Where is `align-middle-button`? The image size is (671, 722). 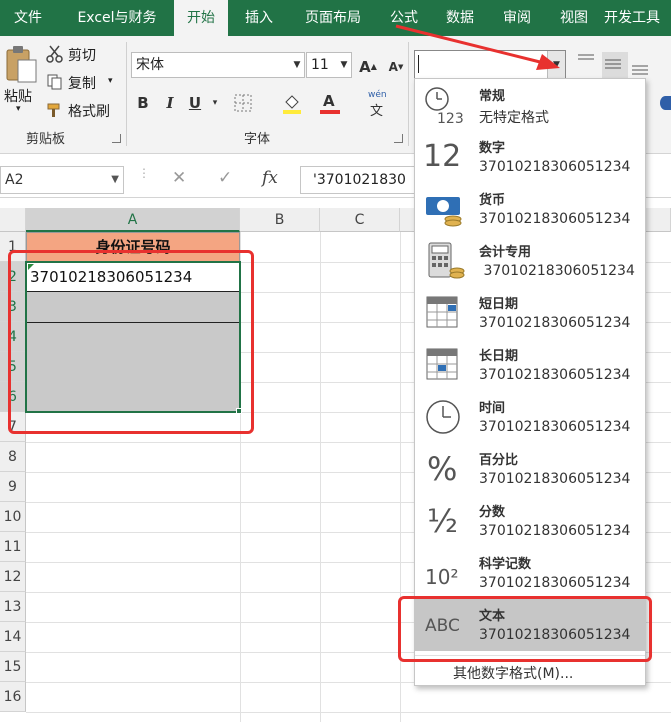
align-middle-button is located at coordinates (615, 65).